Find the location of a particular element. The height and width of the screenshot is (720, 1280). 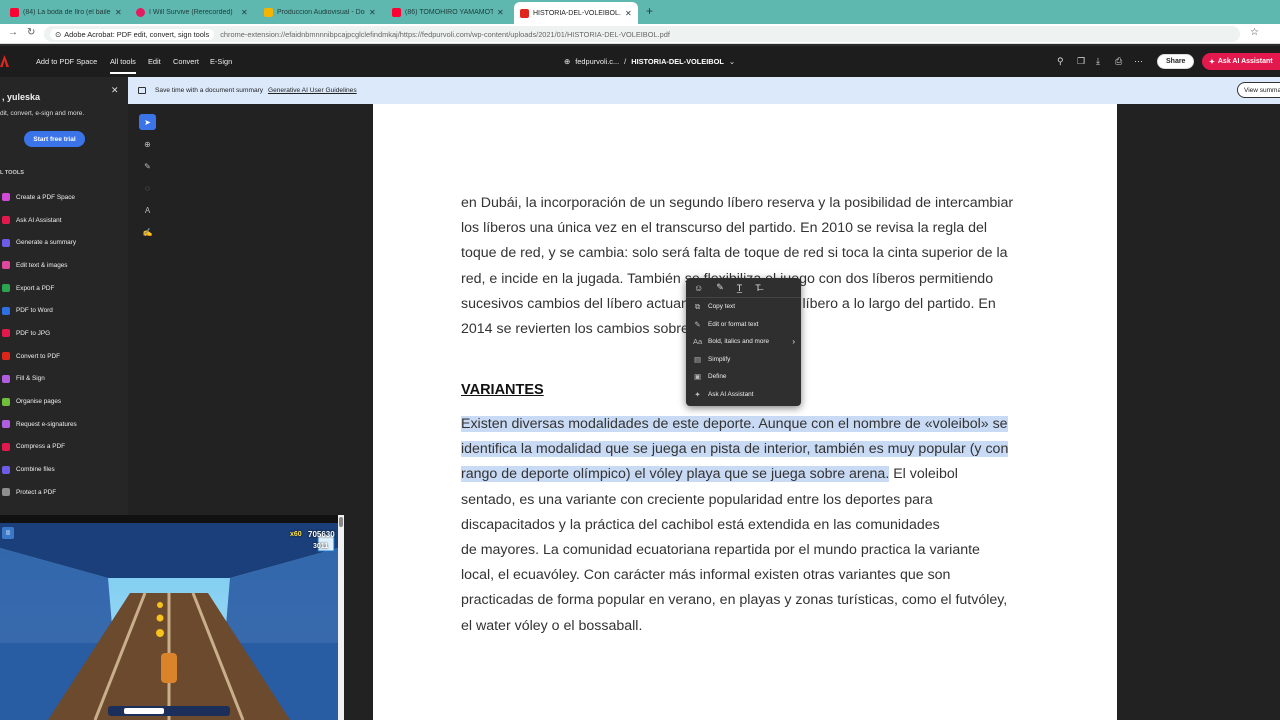

tool-label: Edit text & images is located at coordinates (42, 265).